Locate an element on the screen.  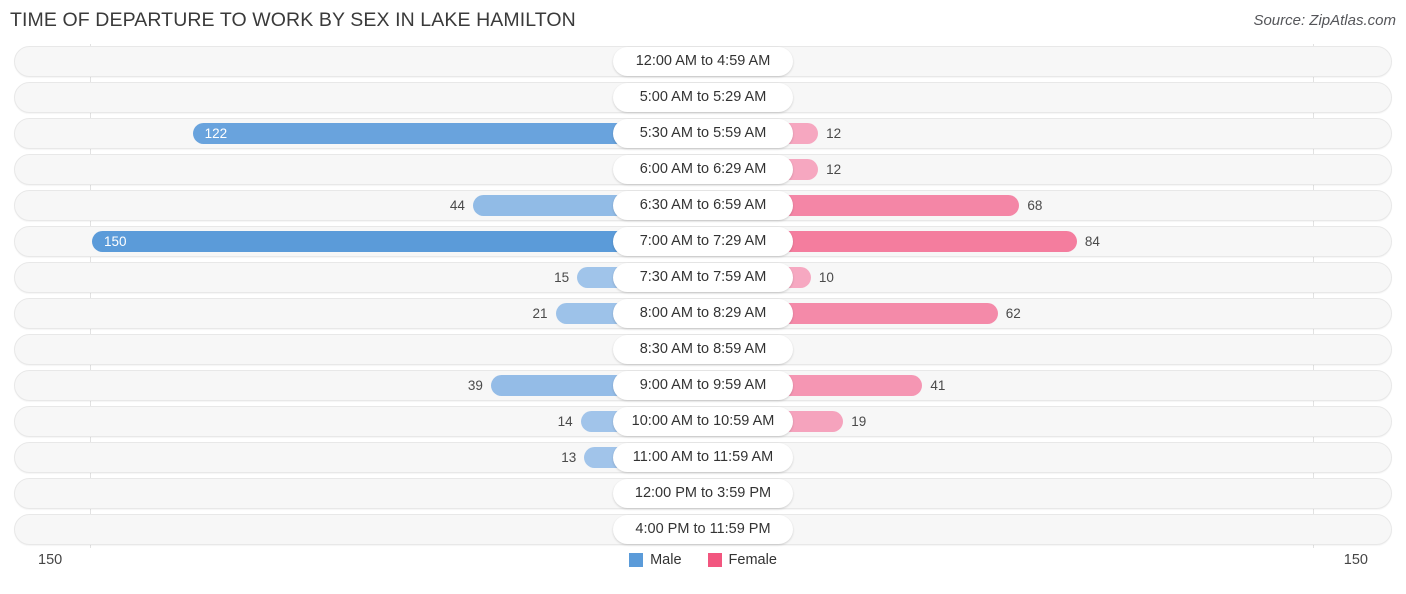
value-label-male: 13 is located at coordinates (569, 457).